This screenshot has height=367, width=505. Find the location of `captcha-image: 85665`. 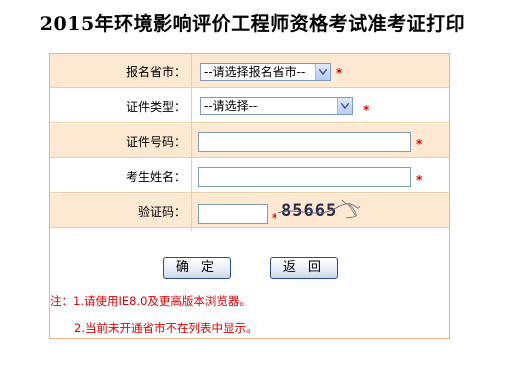

captcha-image: 85665 is located at coordinates (318, 209).